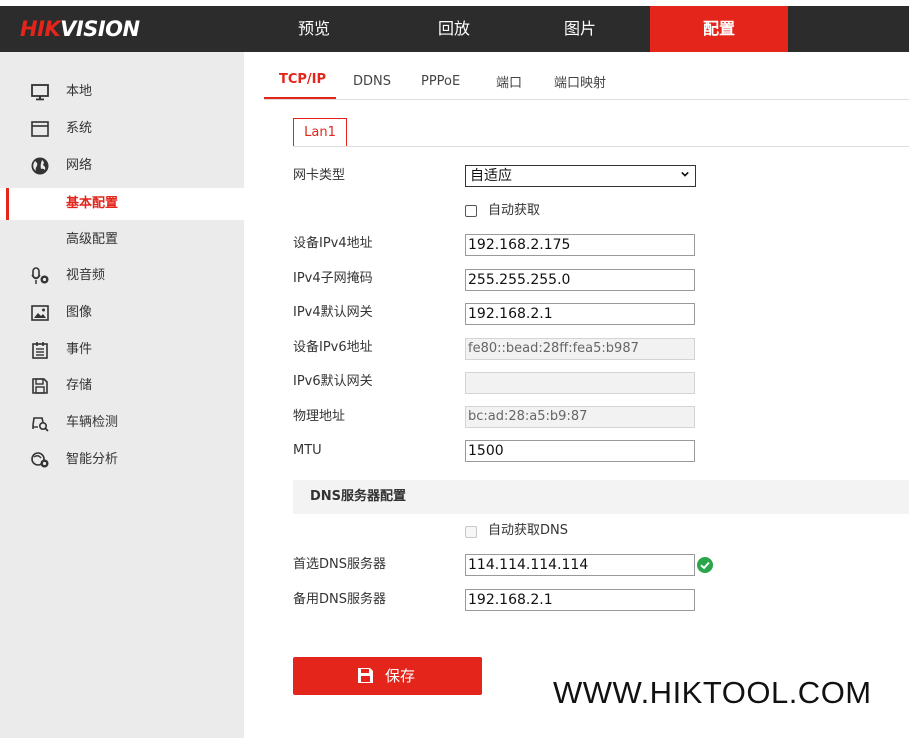 Image resolution: width=909 pixels, height=738 pixels. What do you see at coordinates (528, 530) in the screenshot?
I see `auto-dns-label: 自动获取DNS` at bounding box center [528, 530].